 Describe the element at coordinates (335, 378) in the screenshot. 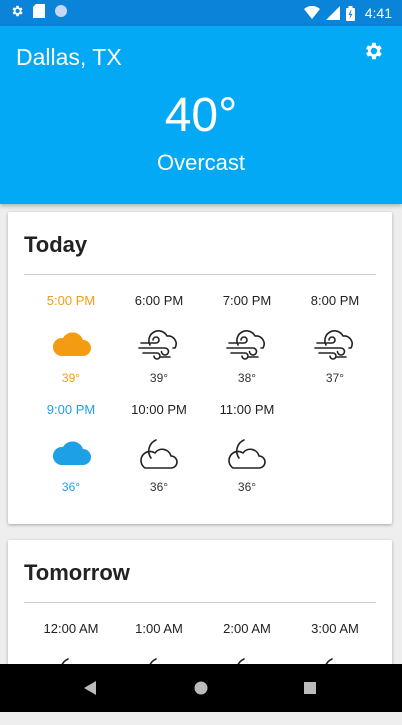

I see `hour-temperature: 37°` at that location.